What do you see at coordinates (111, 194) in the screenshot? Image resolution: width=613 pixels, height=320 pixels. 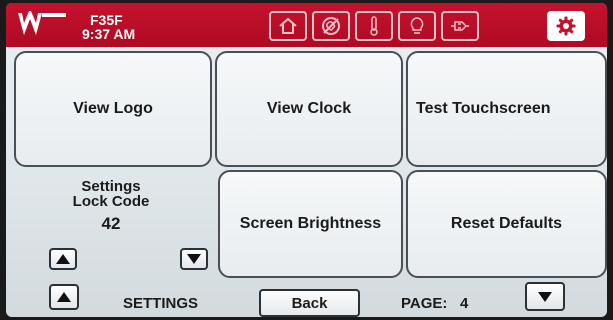 I see `lock-code-label: Settings Lock Code` at bounding box center [111, 194].